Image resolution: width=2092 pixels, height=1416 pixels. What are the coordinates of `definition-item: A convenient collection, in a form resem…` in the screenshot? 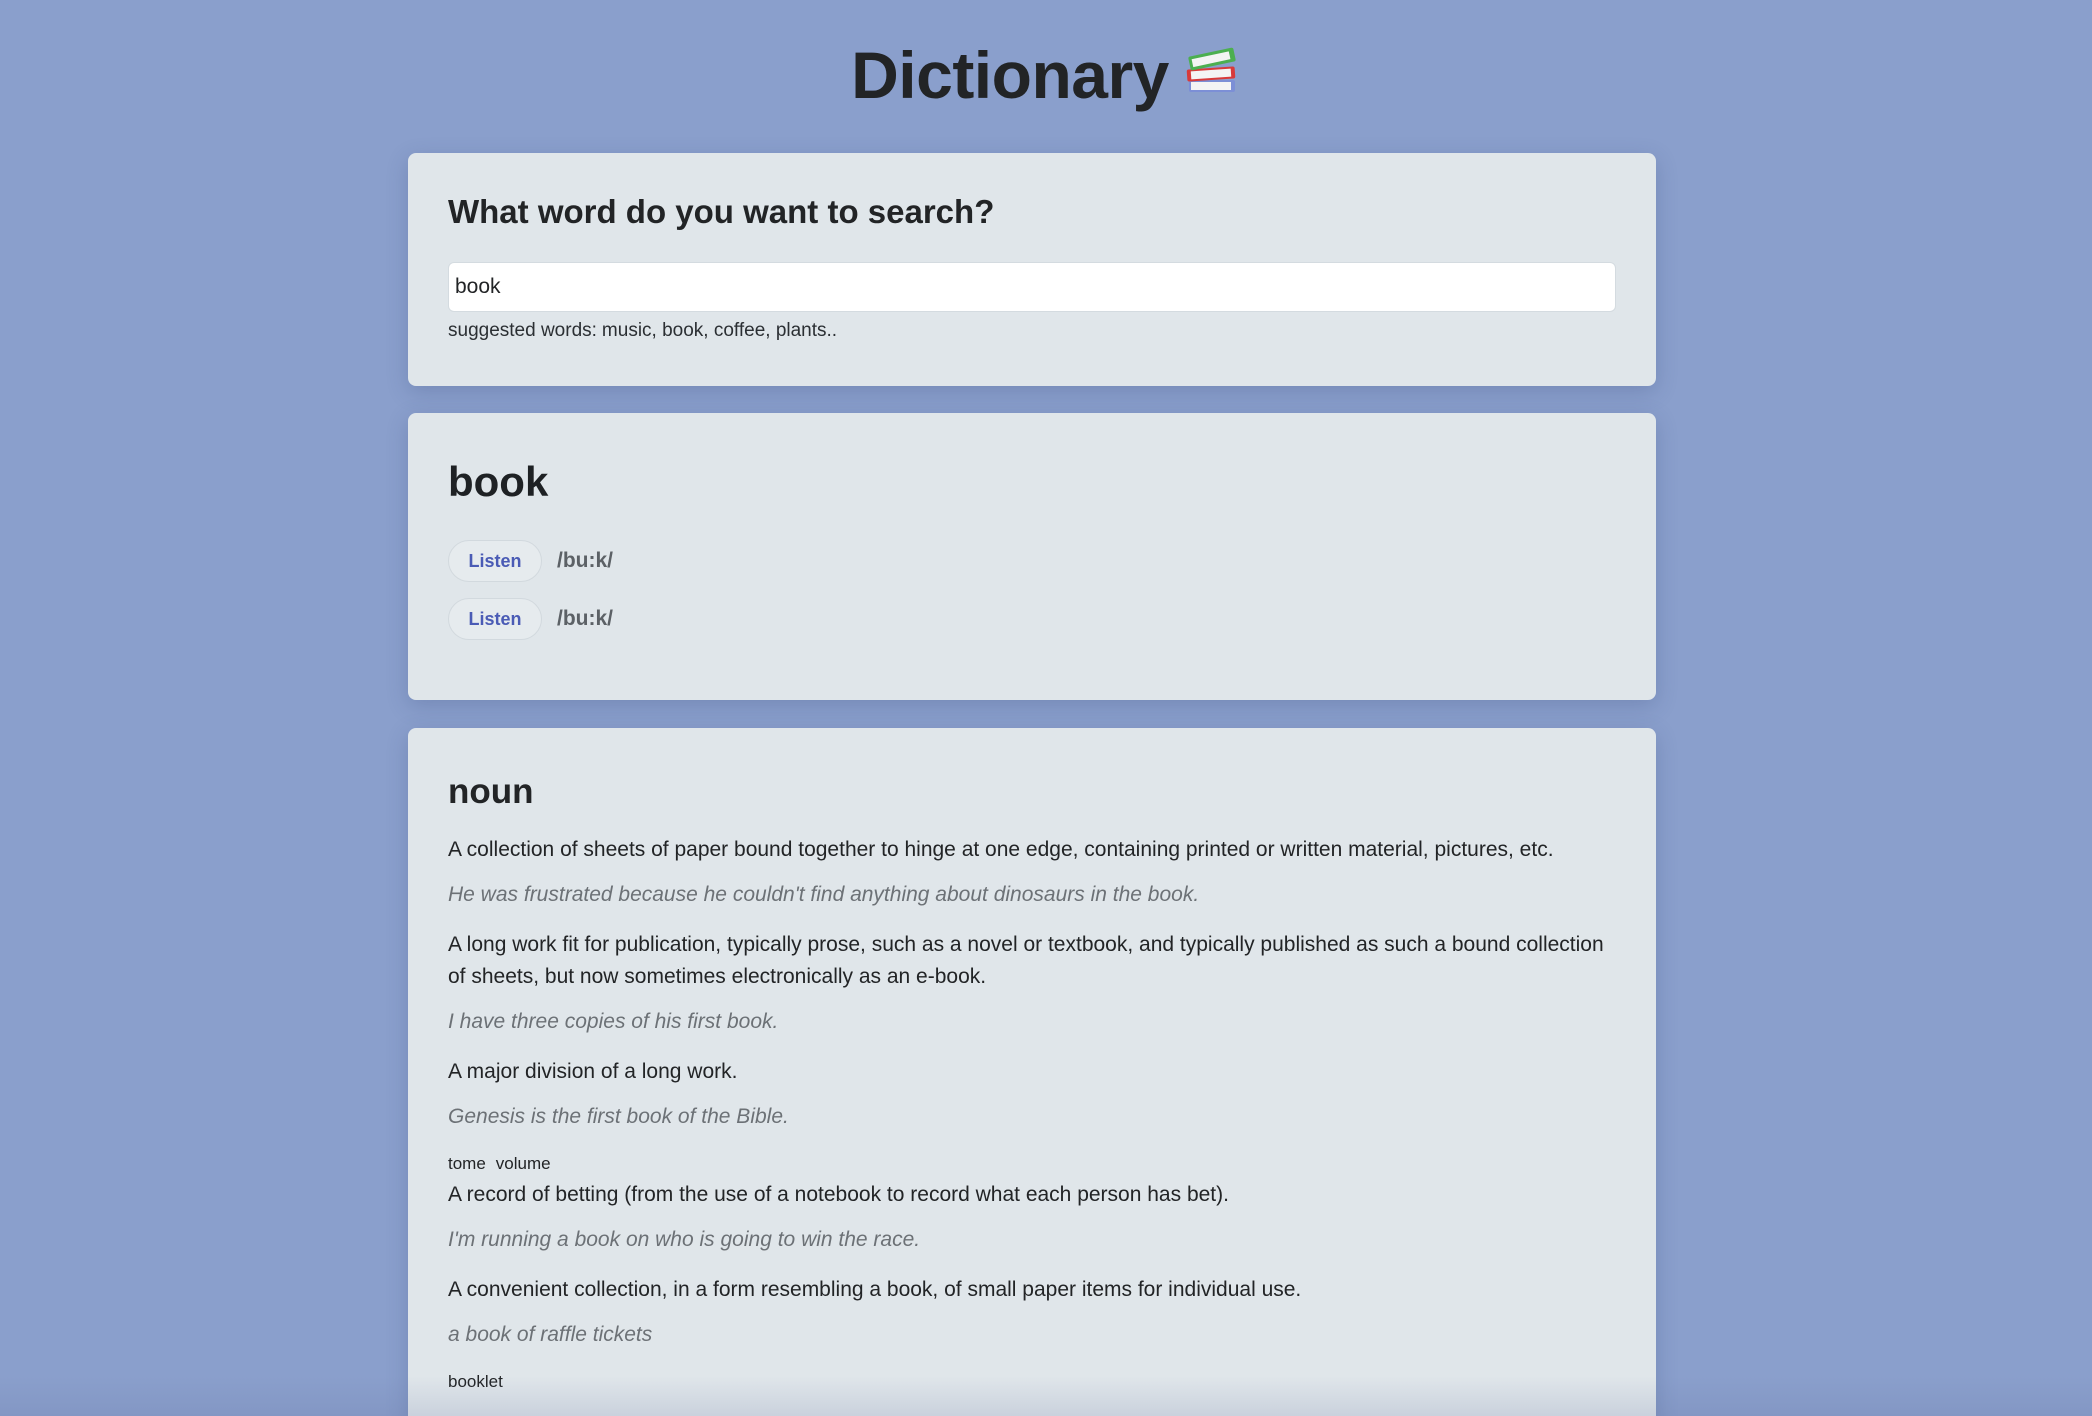 It's located at (1035, 1334).